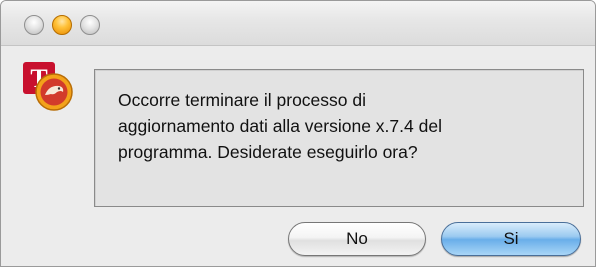 The image size is (596, 267). Describe the element at coordinates (34, 25) in the screenshot. I see `close-window-button` at that location.